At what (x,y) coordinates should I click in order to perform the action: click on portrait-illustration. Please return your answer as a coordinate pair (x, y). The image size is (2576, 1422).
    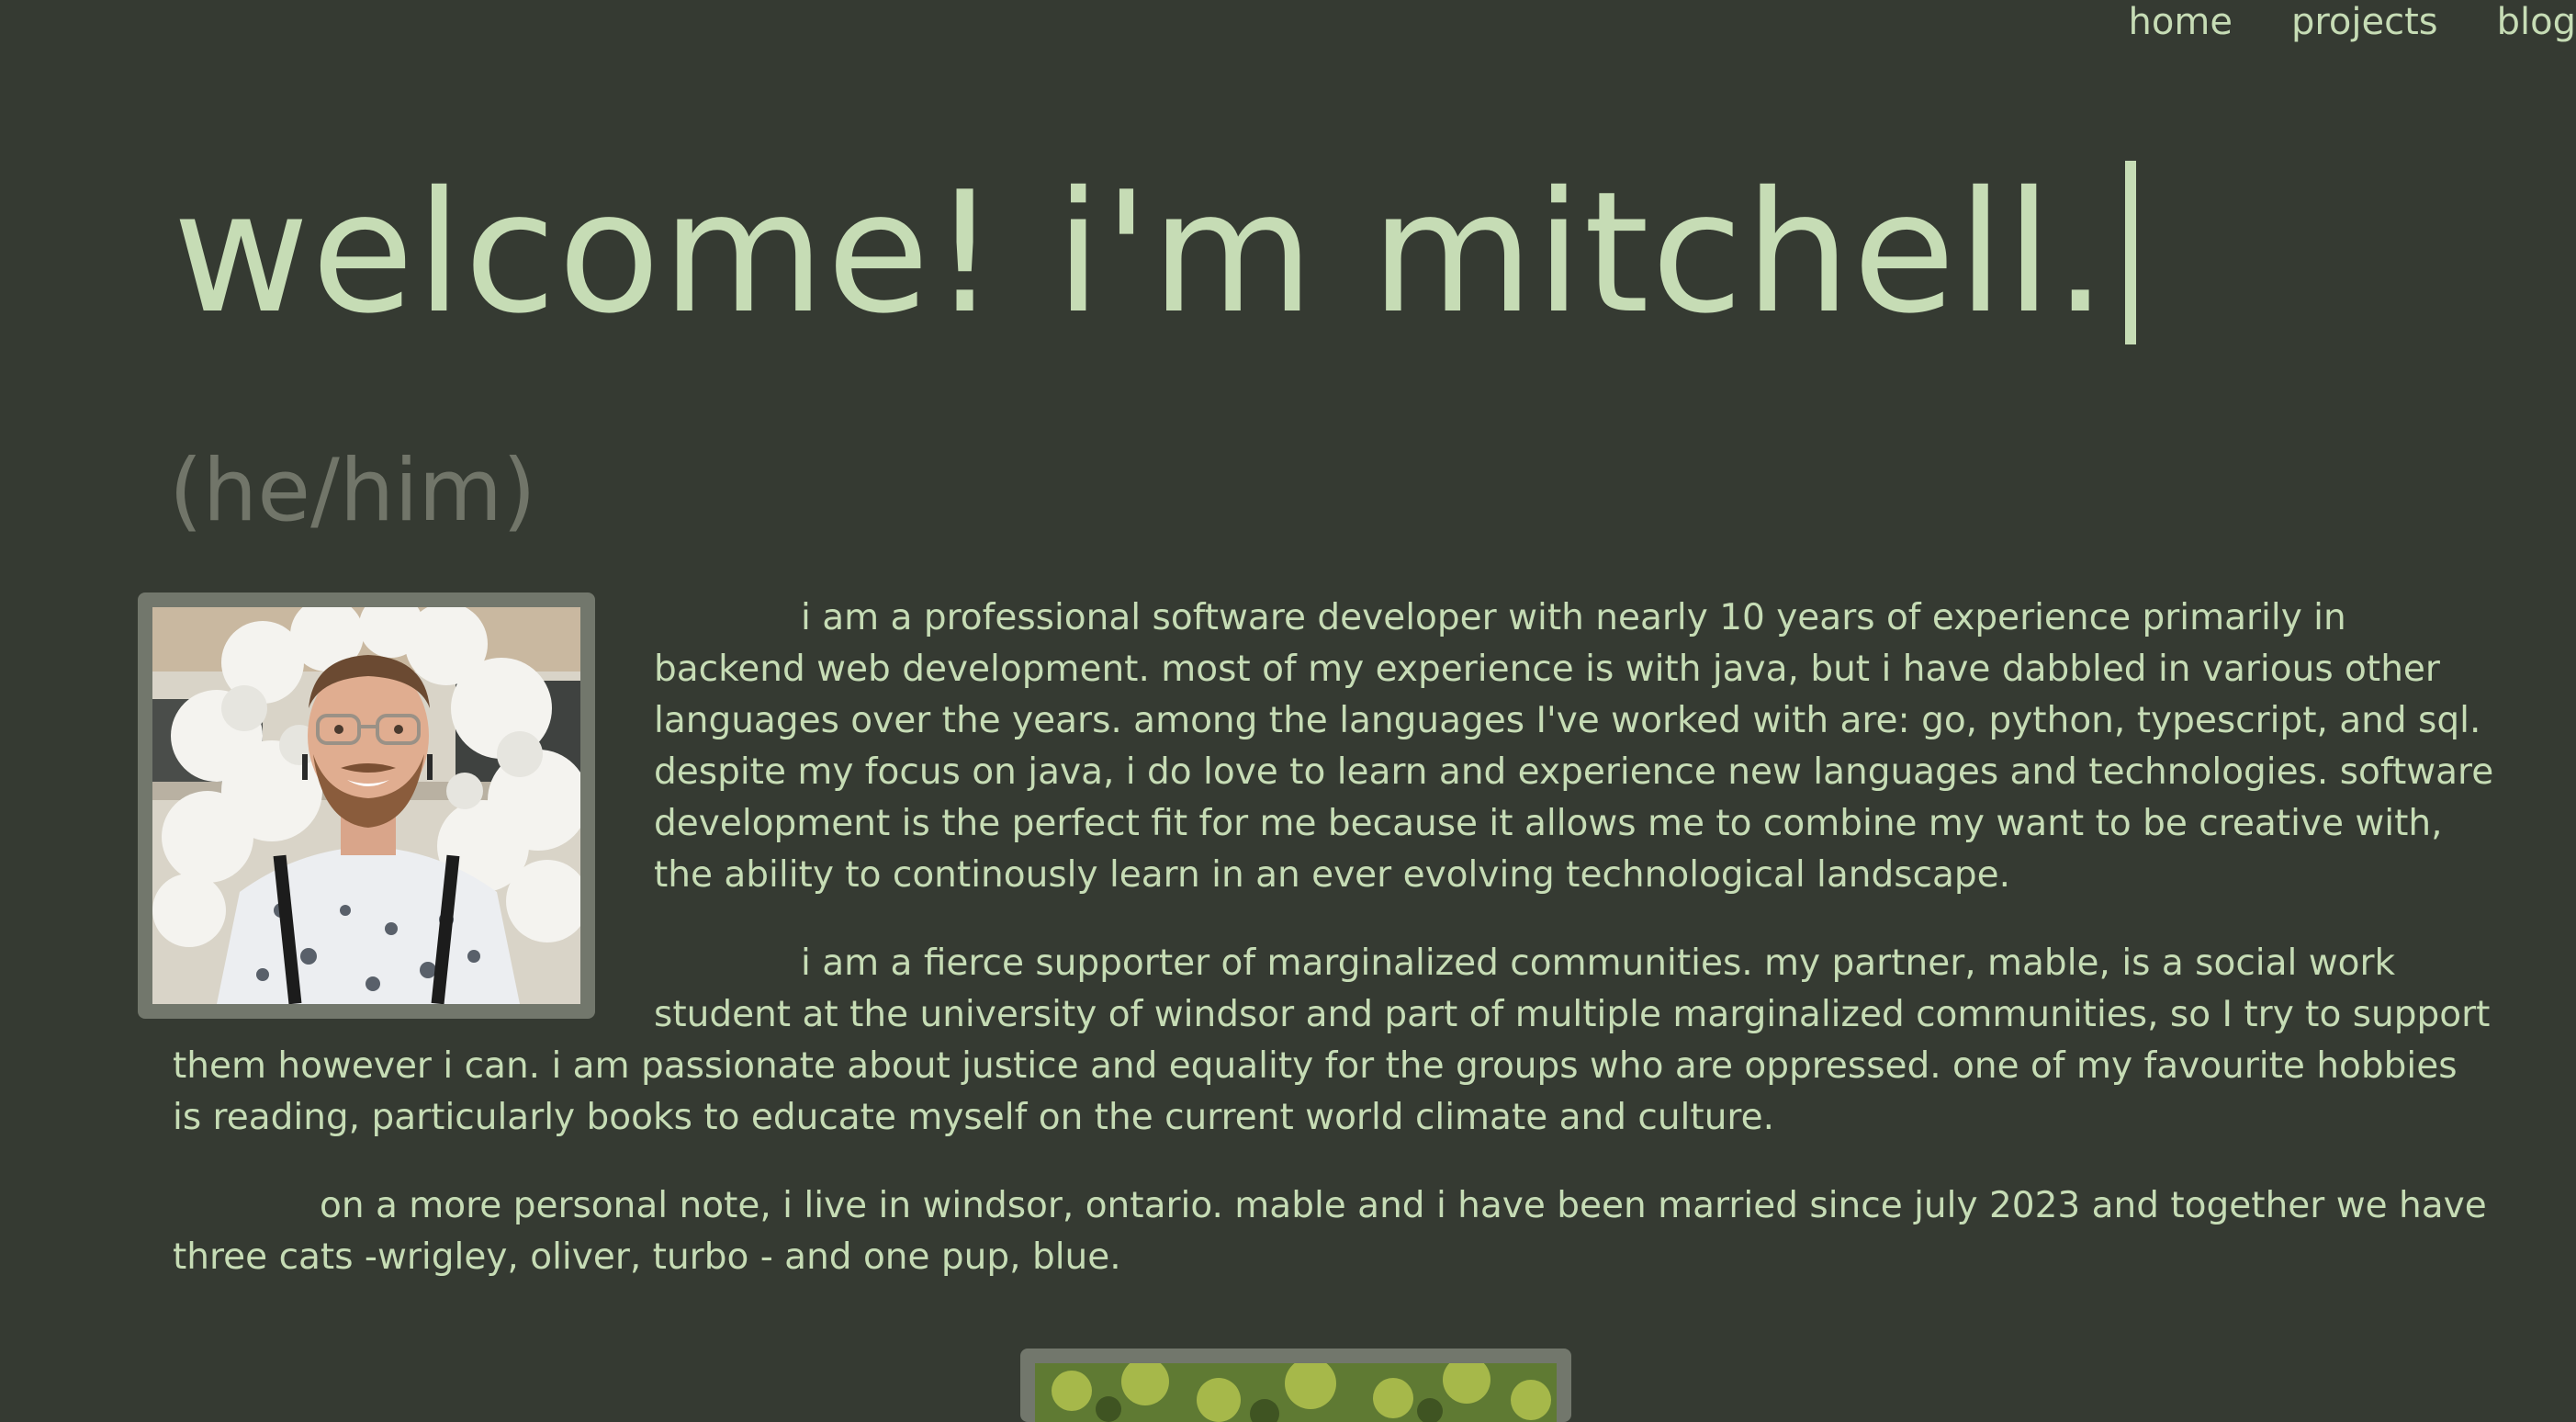
    Looking at the image, I should click on (366, 805).